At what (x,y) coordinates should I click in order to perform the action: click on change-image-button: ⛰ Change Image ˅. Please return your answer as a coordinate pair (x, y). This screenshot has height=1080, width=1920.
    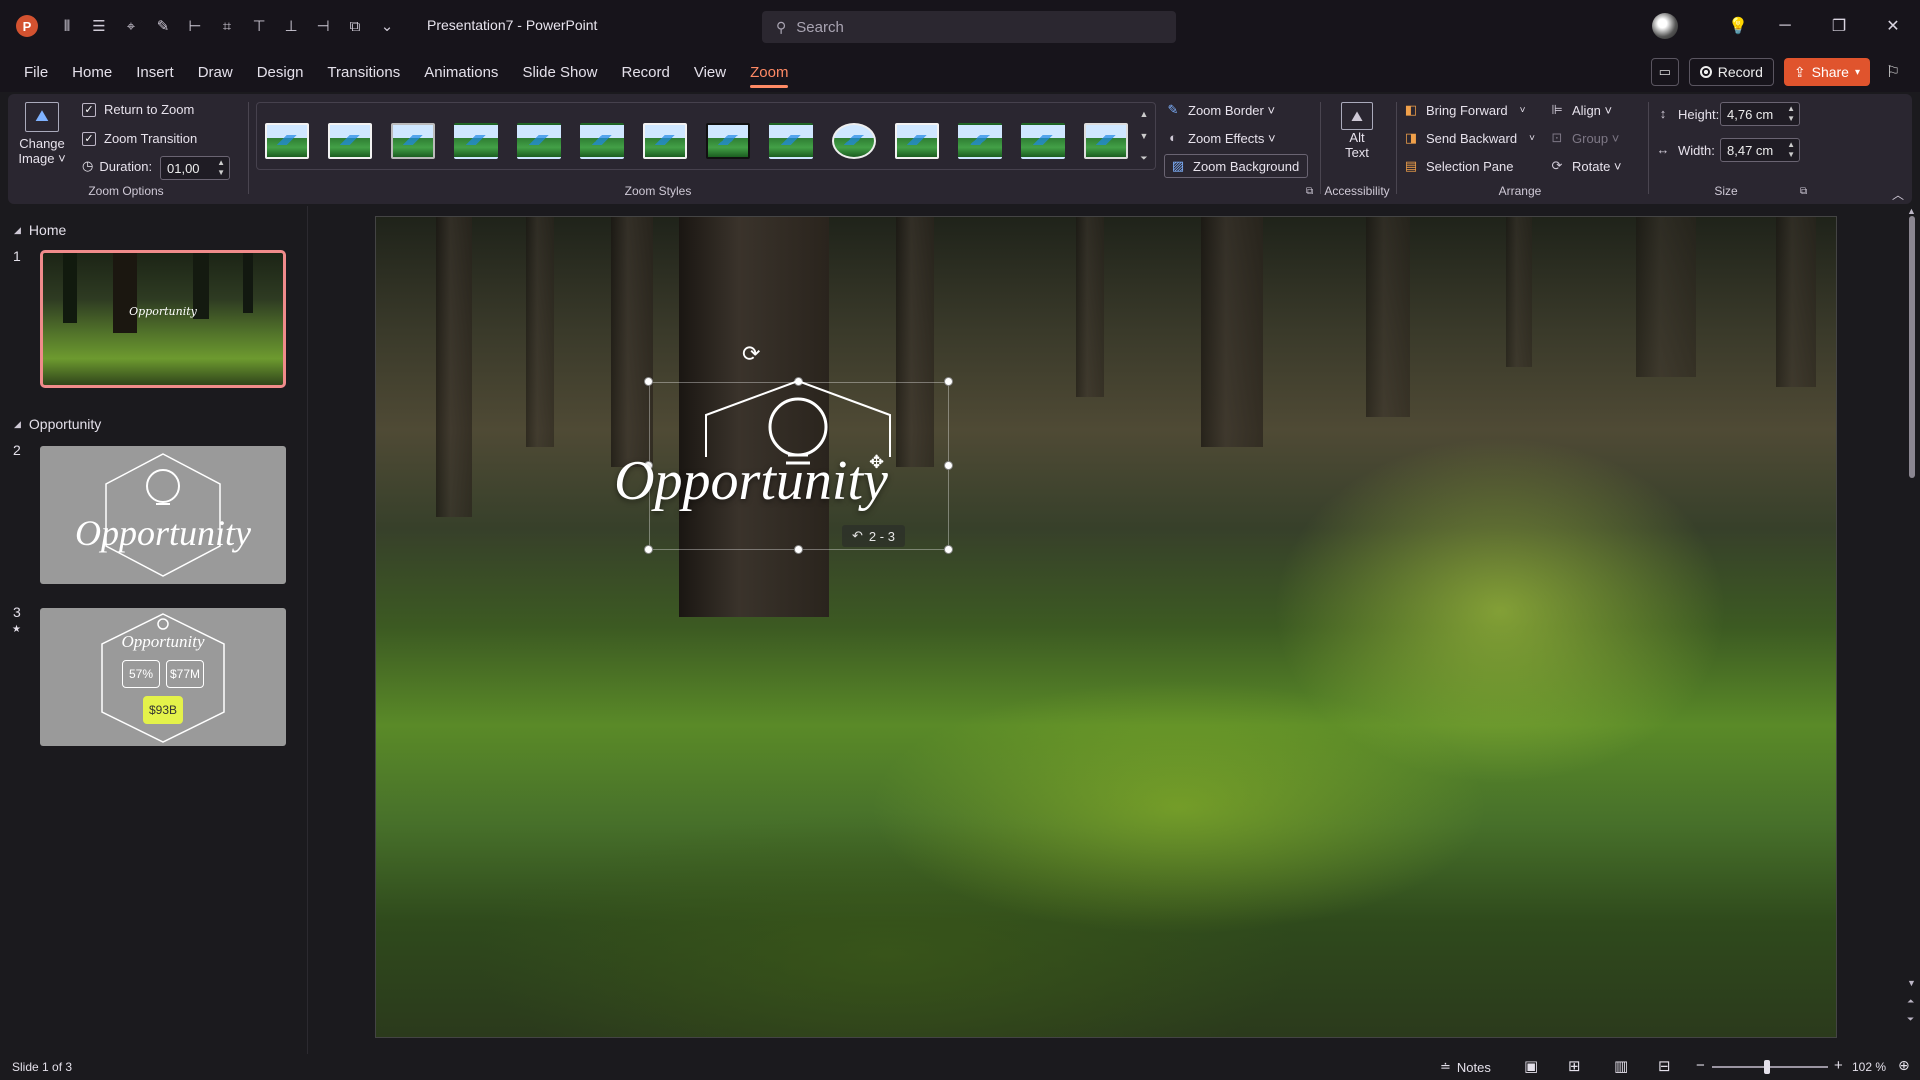
    Looking at the image, I should click on (42, 134).